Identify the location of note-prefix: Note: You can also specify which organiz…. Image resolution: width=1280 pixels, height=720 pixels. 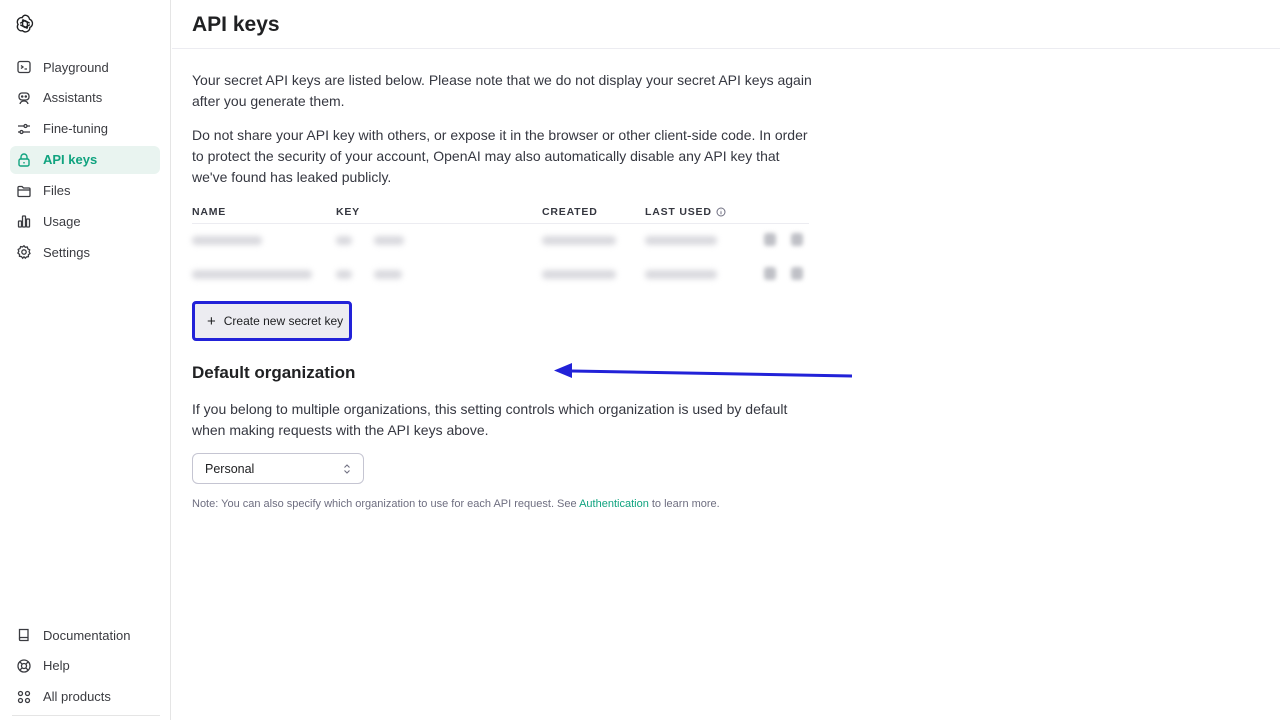
(386, 504).